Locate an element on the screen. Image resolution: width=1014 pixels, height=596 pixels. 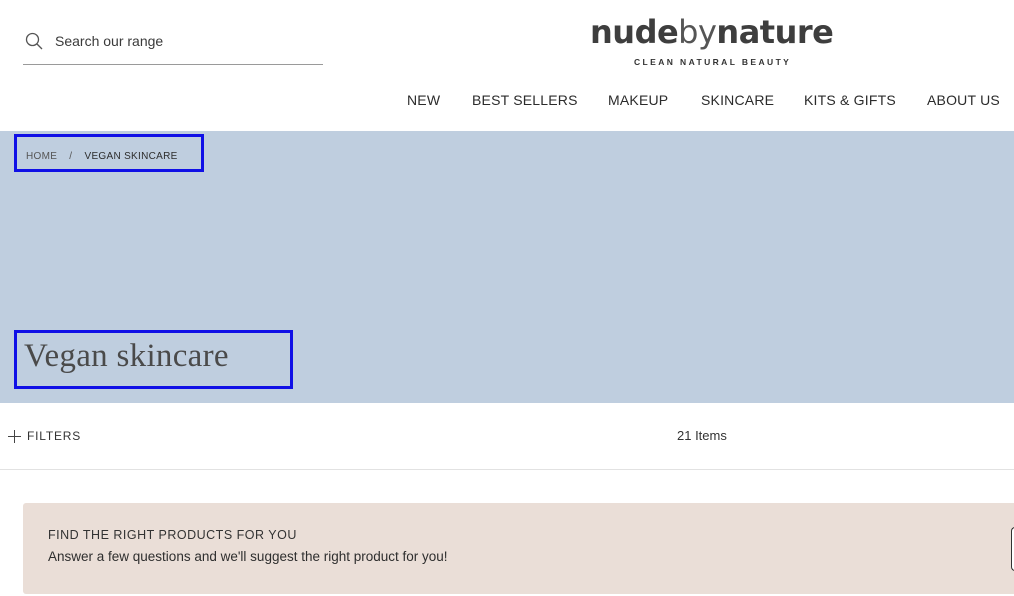
logo-part-nature: nature is located at coordinates (775, 32).